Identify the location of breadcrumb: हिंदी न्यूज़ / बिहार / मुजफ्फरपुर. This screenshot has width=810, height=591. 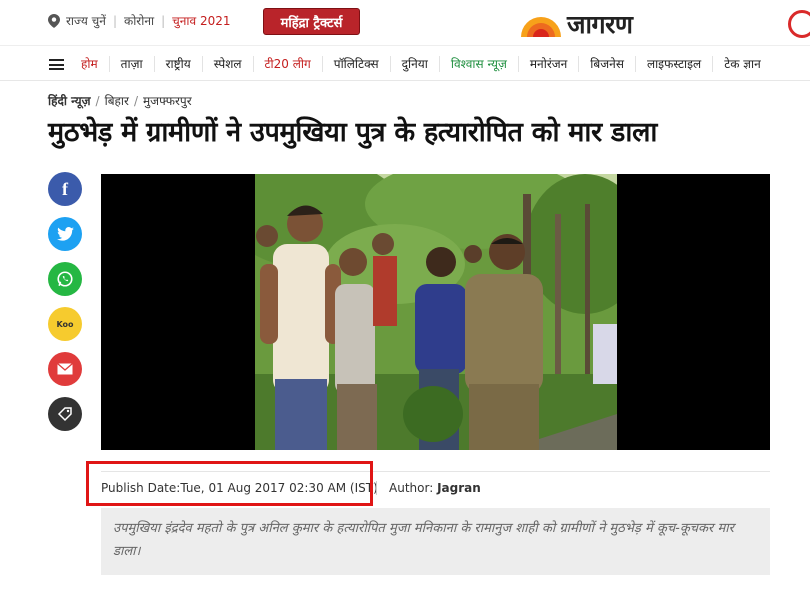
(120, 100).